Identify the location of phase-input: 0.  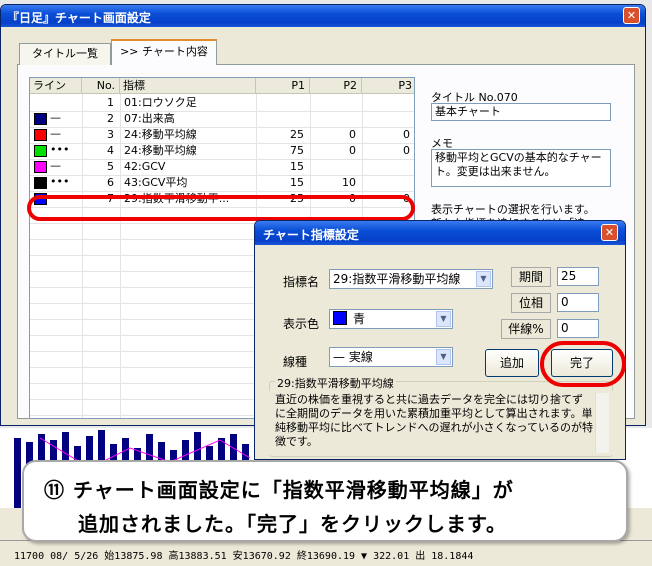
(578, 302).